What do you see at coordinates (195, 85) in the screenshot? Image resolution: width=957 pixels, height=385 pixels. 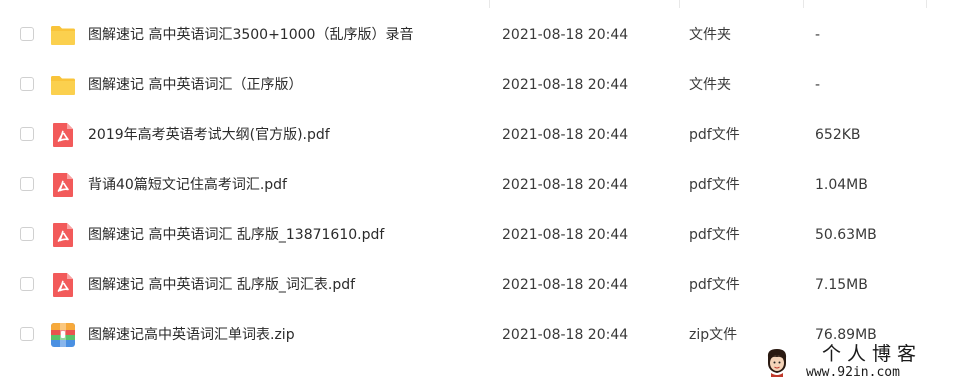 I see `file-name: 图解速记 高中英语词汇（正序版）` at bounding box center [195, 85].